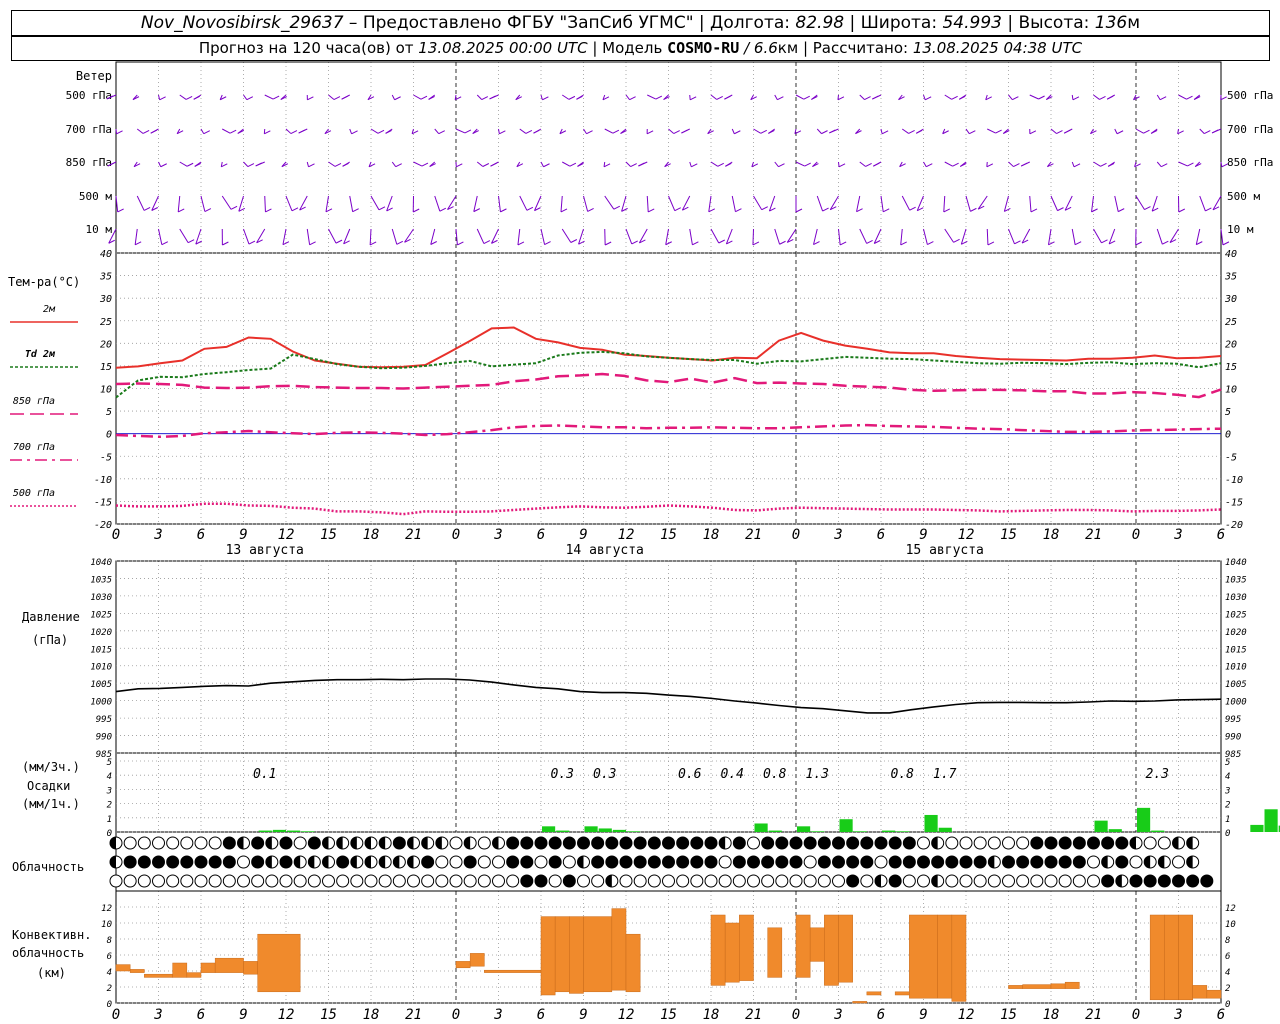  Describe the element at coordinates (109, 834) in the screenshot. I see `precip-ytick-left: 0` at that location.